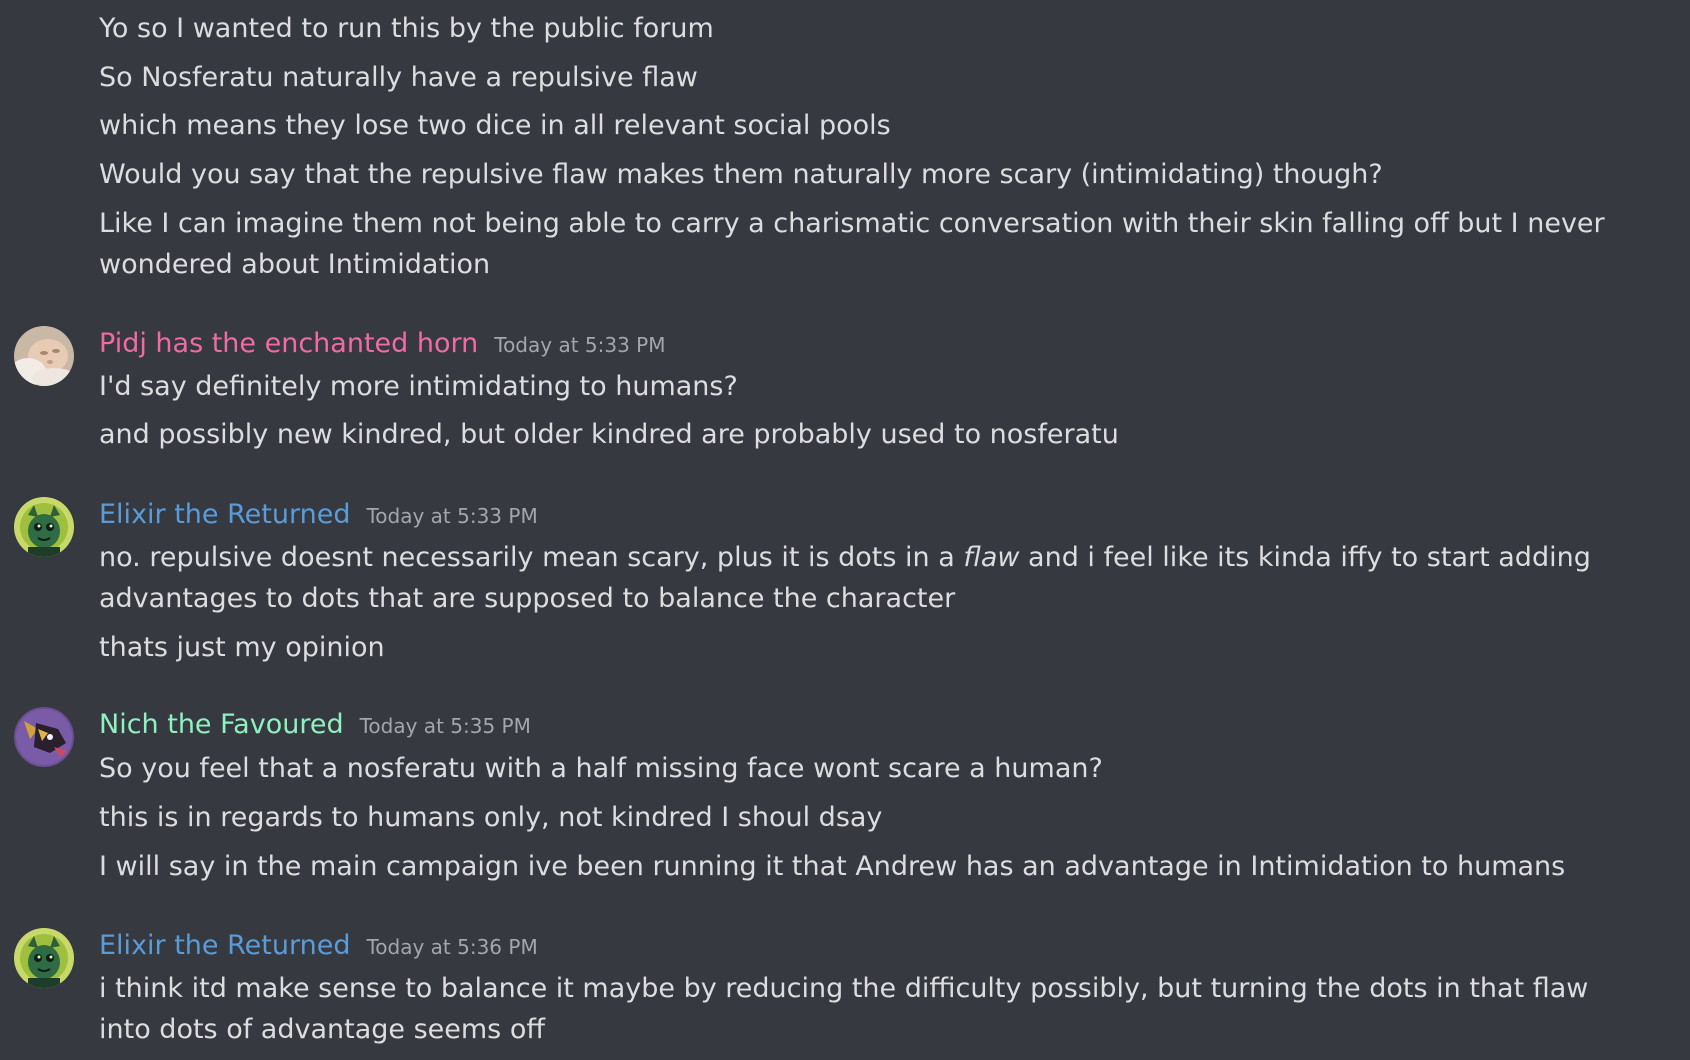 Image resolution: width=1690 pixels, height=1060 pixels. What do you see at coordinates (288, 344) in the screenshot?
I see `author-name: Pidj has the enchanted horn` at bounding box center [288, 344].